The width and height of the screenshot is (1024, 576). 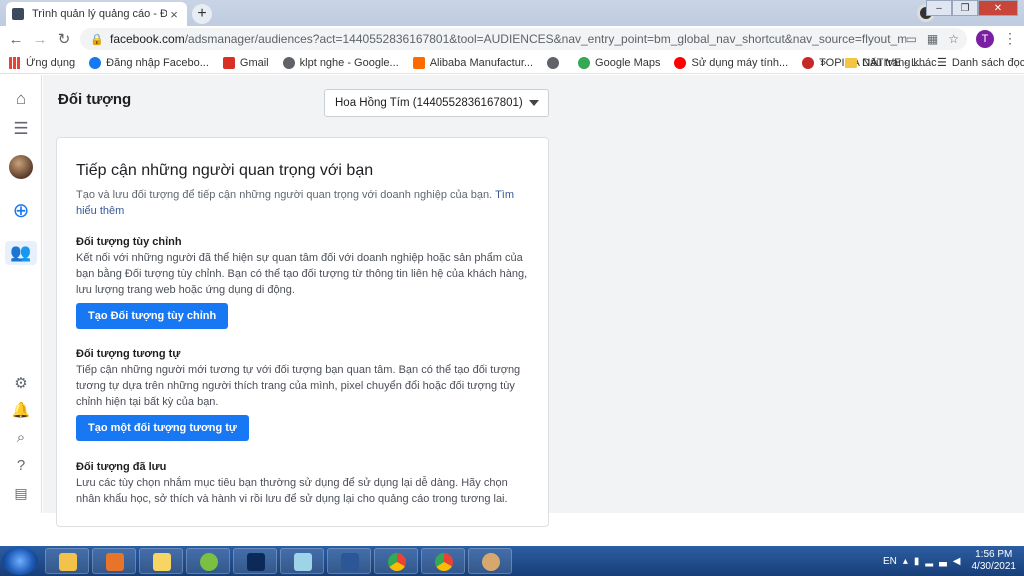 I want to click on ad-account-dropdown: Hoa Hồng Tím (1440552836167801), so click(x=436, y=103).